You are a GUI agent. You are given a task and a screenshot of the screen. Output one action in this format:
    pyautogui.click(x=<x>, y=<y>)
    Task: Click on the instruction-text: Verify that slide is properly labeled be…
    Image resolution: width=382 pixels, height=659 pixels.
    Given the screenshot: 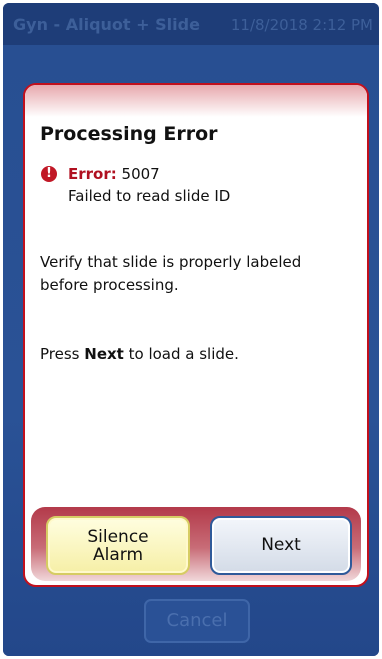 What is the action you would take?
    pyautogui.click(x=171, y=273)
    